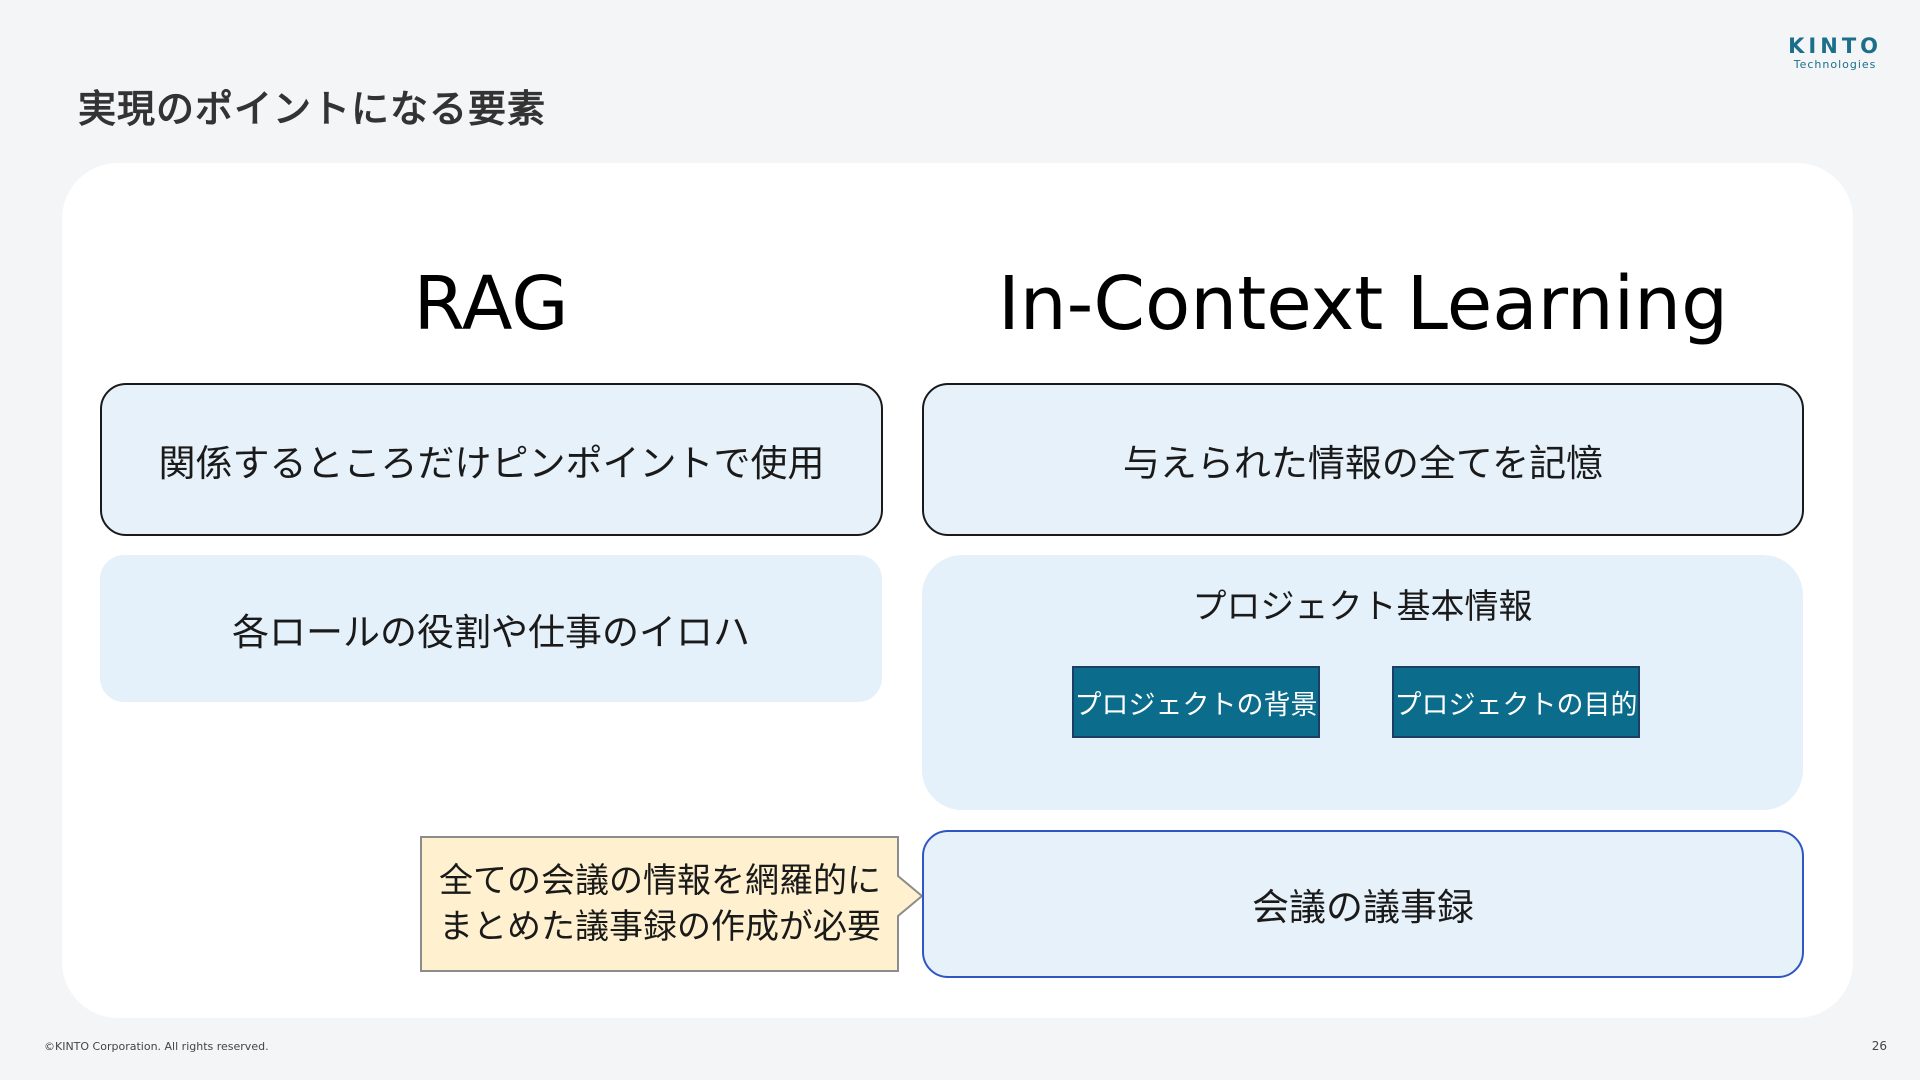 The image size is (1920, 1080). What do you see at coordinates (156, 1046) in the screenshot?
I see `footer-copyright: ©KINTO Corporation. All rights reserved.` at bounding box center [156, 1046].